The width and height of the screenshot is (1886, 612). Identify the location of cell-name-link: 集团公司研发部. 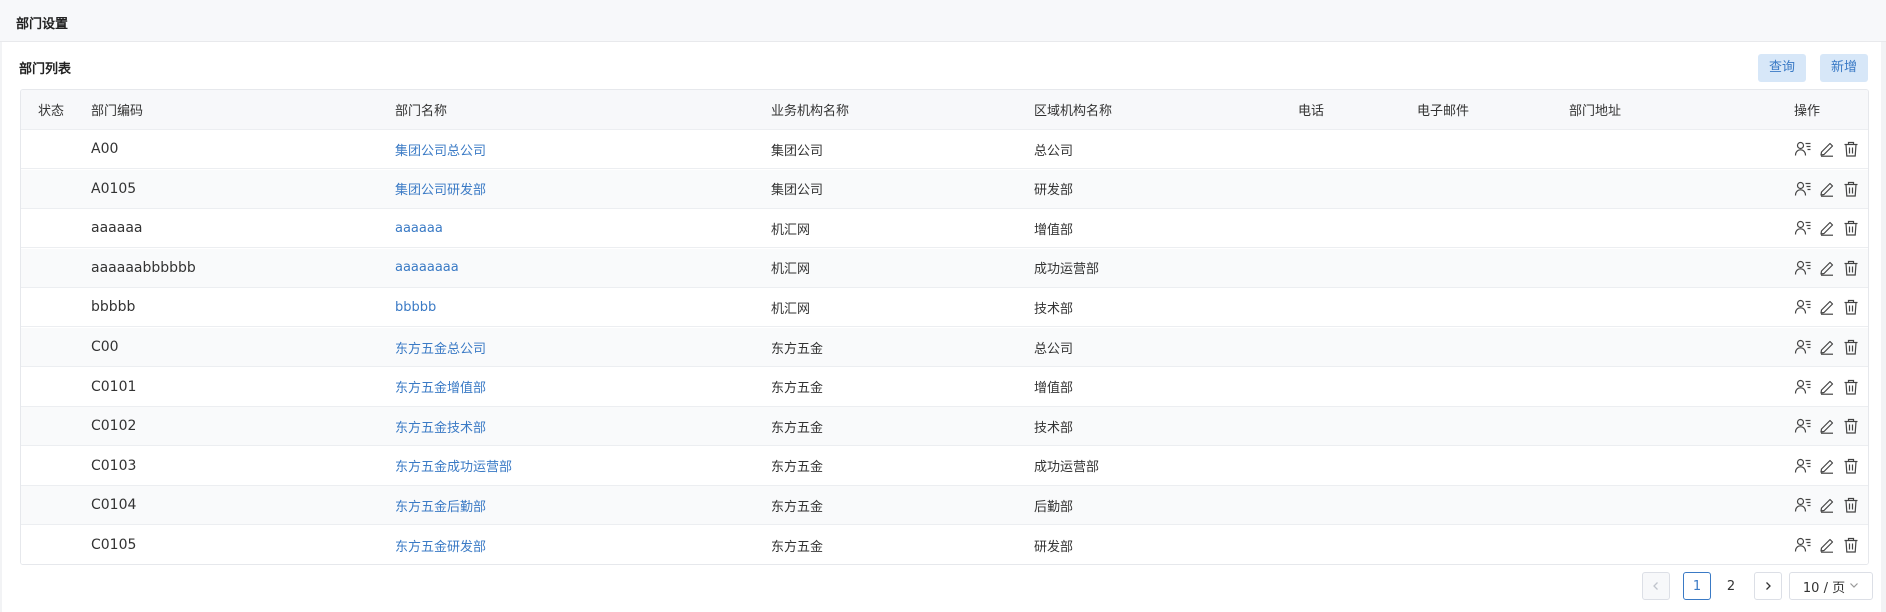
(440, 189).